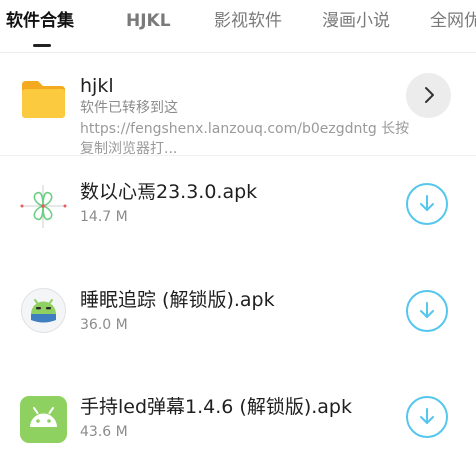 Image resolution: width=476 pixels, height=451 pixels. Describe the element at coordinates (216, 407) in the screenshot. I see `app-name: 手持led弹幕1.4.6 (解锁版).apk` at that location.